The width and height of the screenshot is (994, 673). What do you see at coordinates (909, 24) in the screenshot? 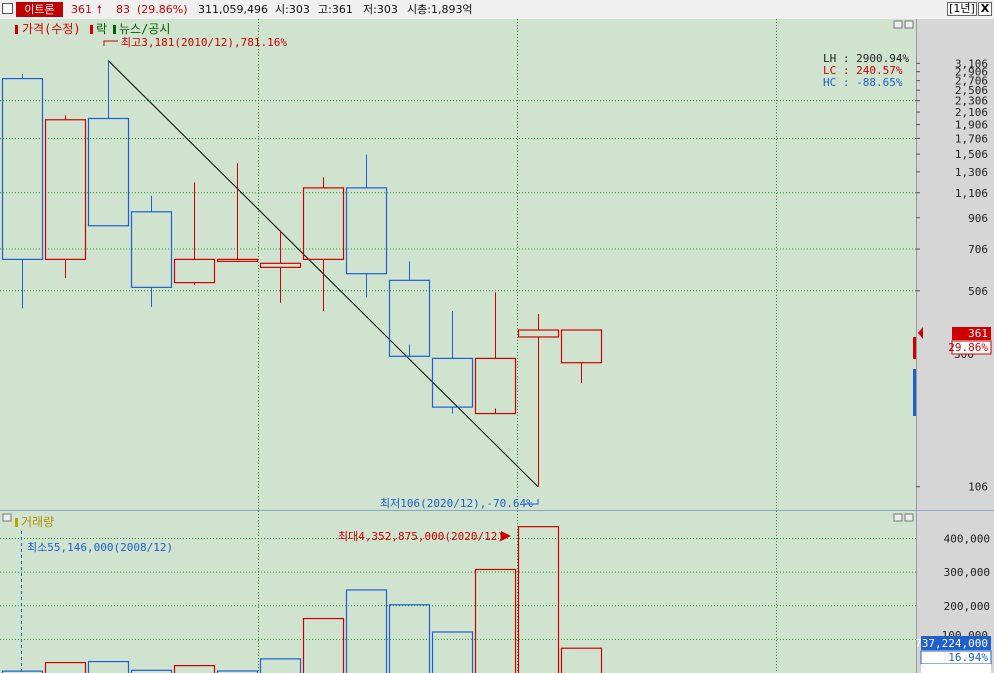
I see `panel-close-button` at bounding box center [909, 24].